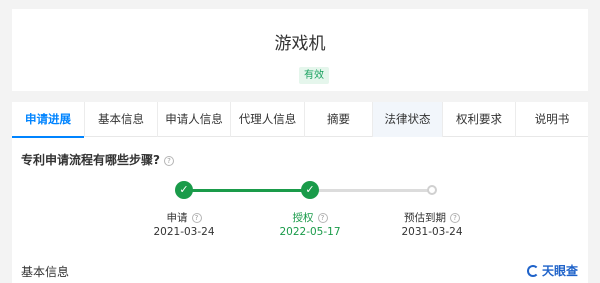 Image resolution: width=600 pixels, height=283 pixels. Describe the element at coordinates (432, 232) in the screenshot. I see `step-expiry-date: 2031-03-24` at that location.